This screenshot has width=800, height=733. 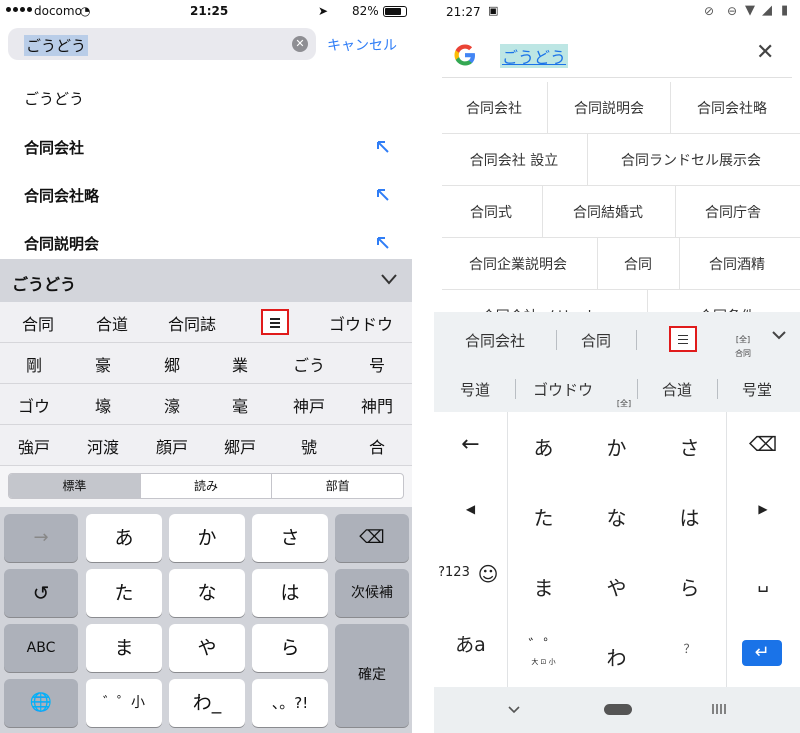 I want to click on suggestion-chip: 合同会社, so click(x=494, y=108).